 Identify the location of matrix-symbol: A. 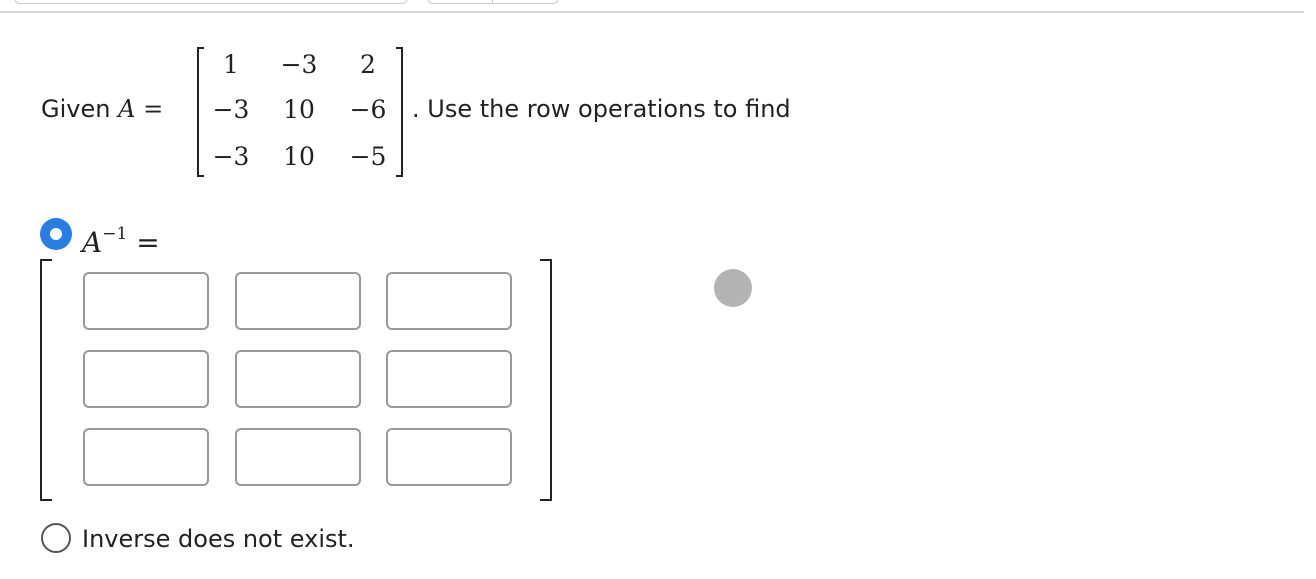
(127, 109).